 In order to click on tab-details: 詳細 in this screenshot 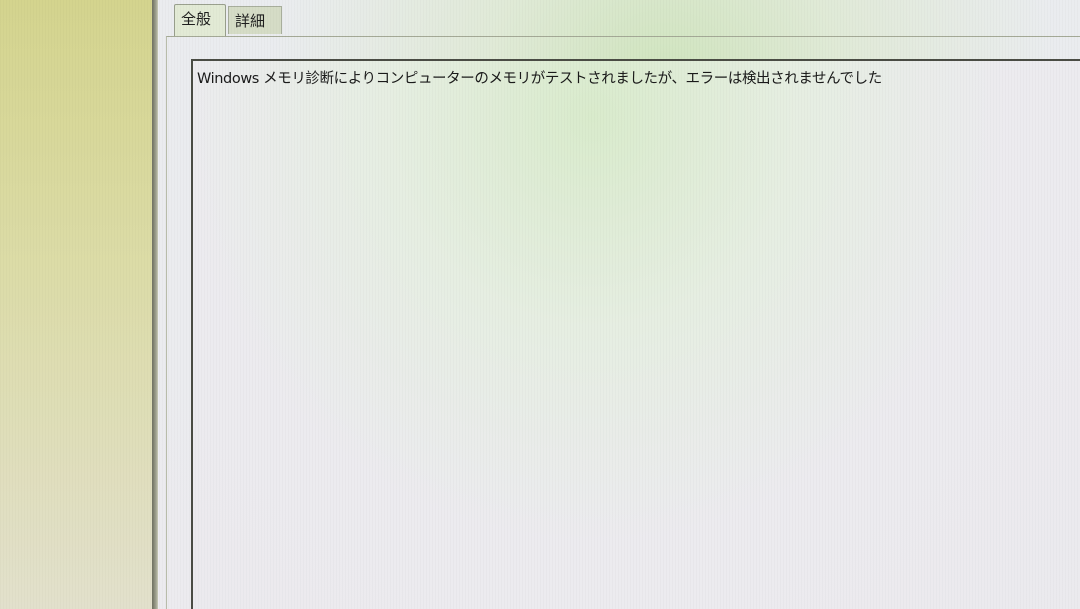, I will do `click(255, 20)`.